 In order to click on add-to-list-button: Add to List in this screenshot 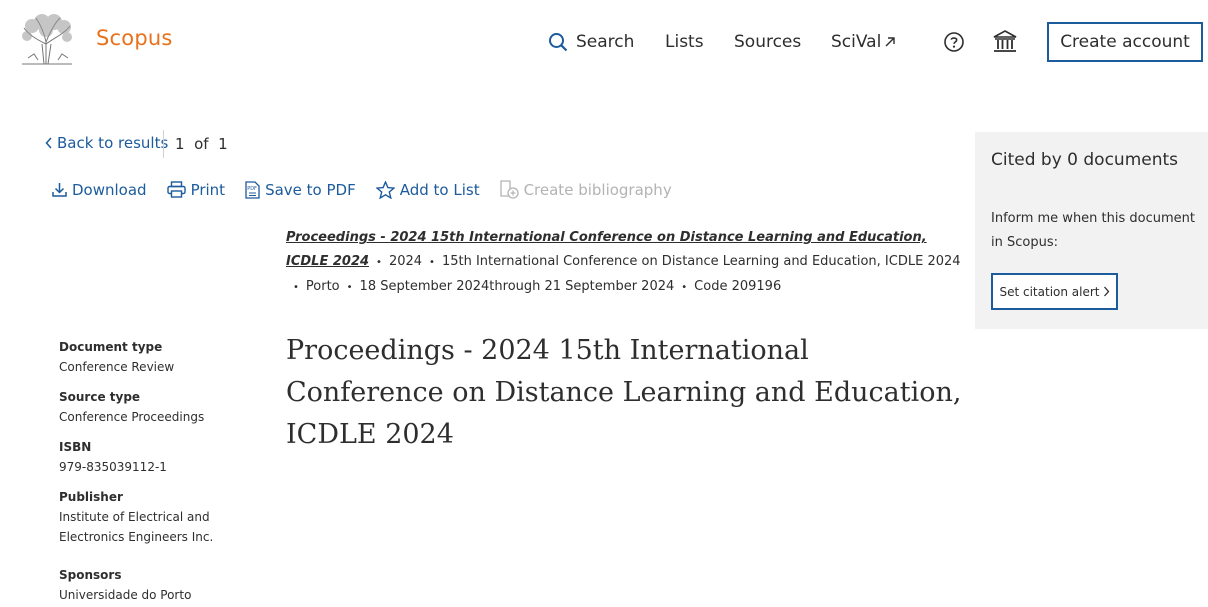, I will do `click(427, 189)`.